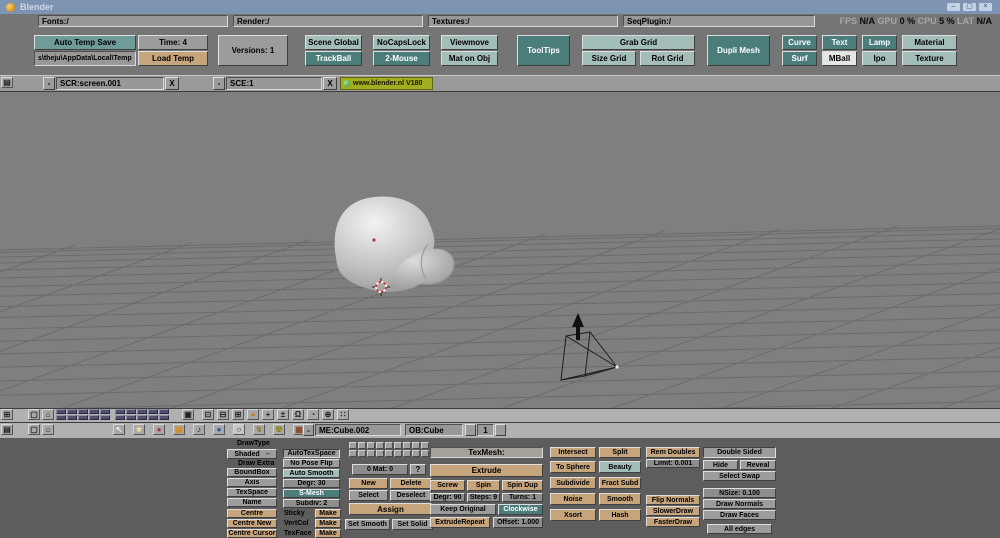  I want to click on radiosity-buttons-icon: ☢, so click(279, 429).